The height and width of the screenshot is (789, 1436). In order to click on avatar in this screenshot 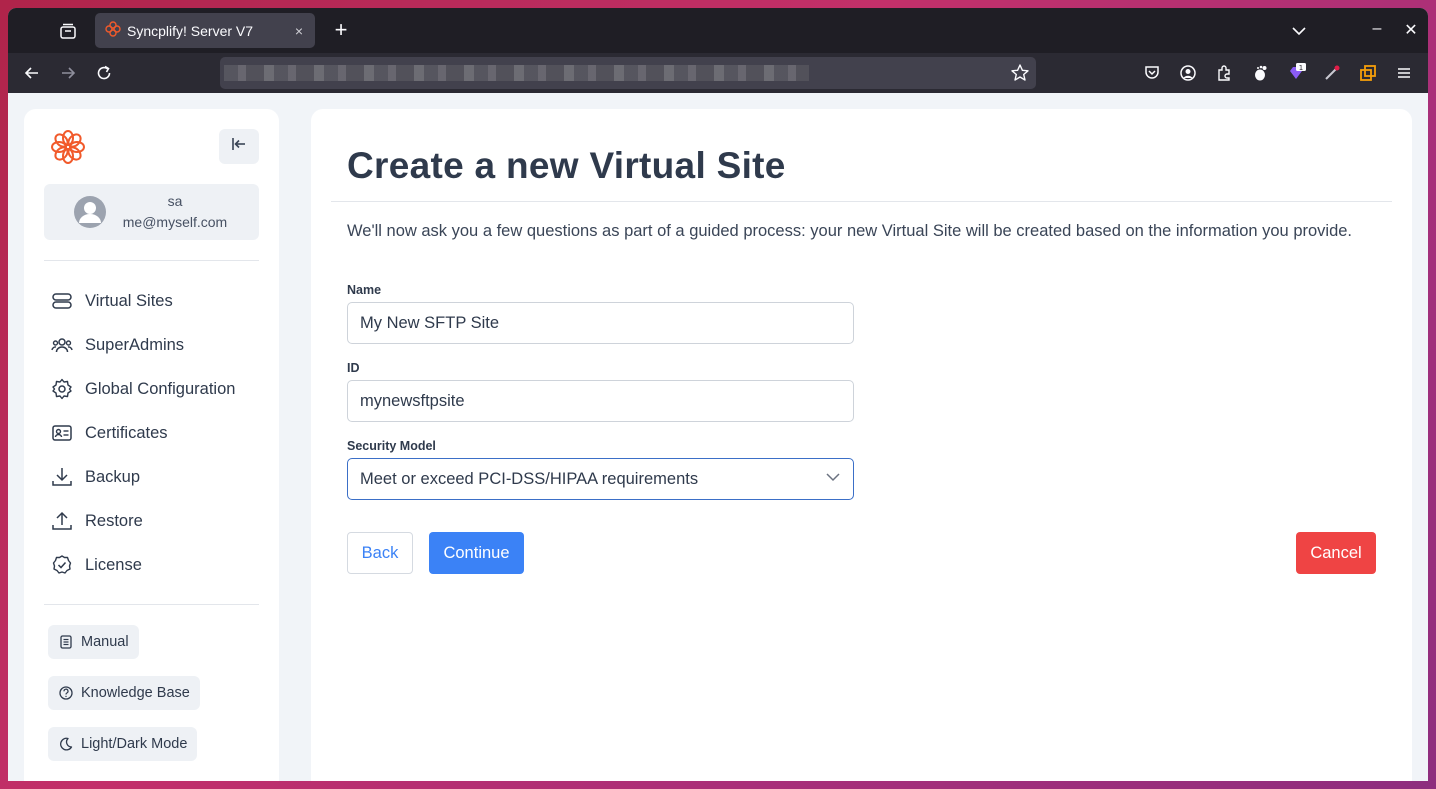, I will do `click(90, 212)`.